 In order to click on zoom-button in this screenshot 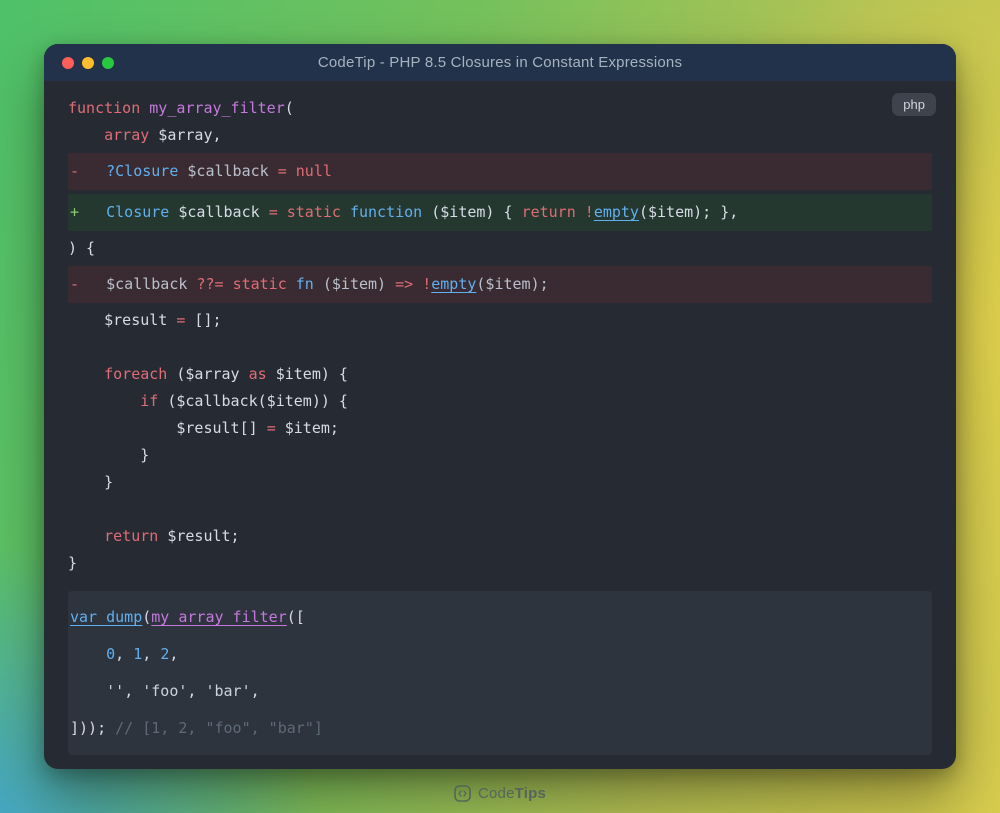, I will do `click(108, 62)`.